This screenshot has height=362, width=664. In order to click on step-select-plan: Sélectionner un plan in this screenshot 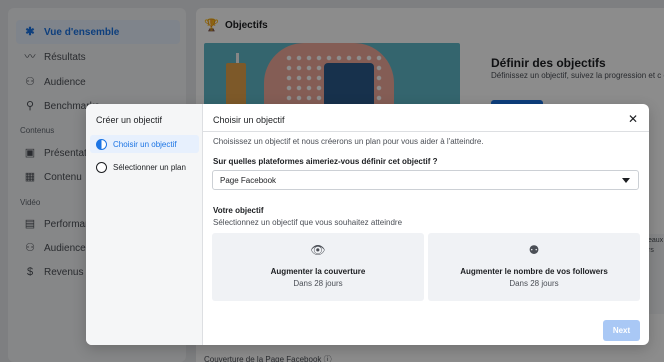, I will do `click(144, 167)`.